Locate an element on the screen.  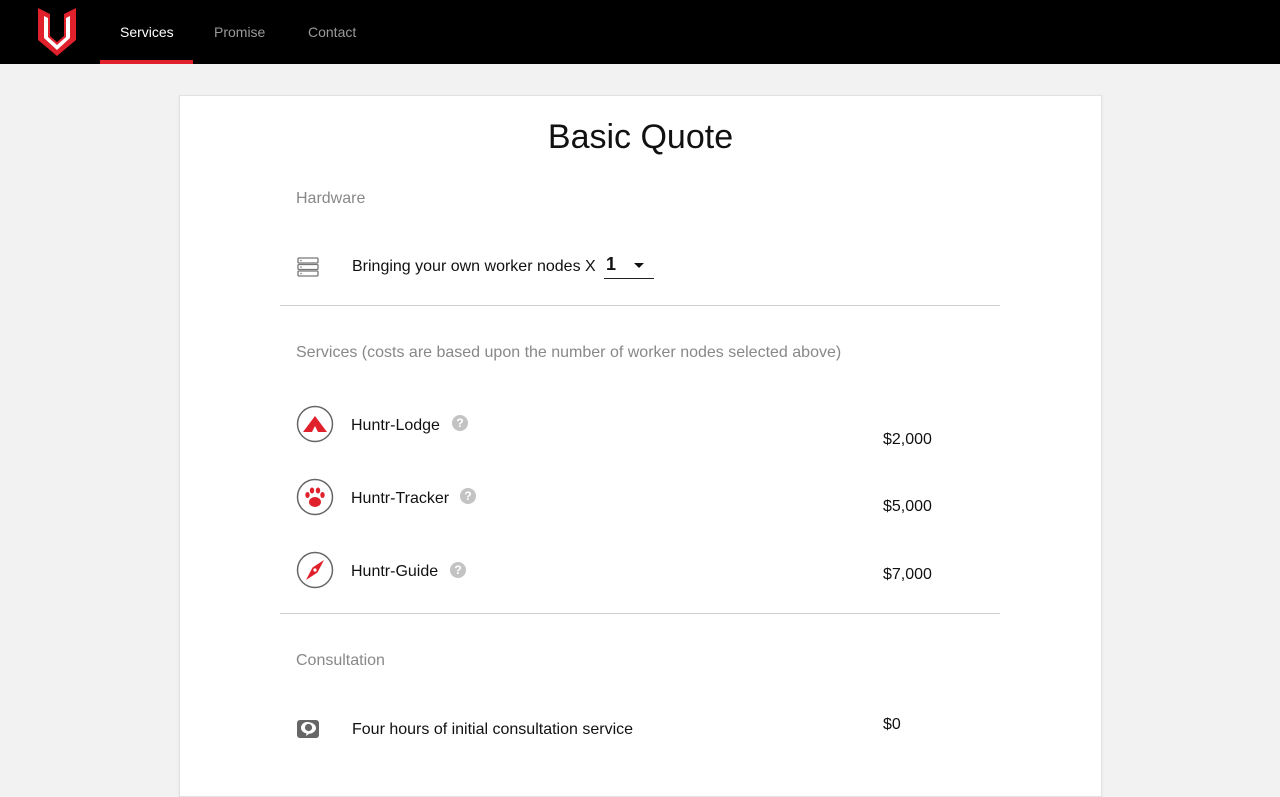
chat-bubble-icon is located at coordinates (308, 729).